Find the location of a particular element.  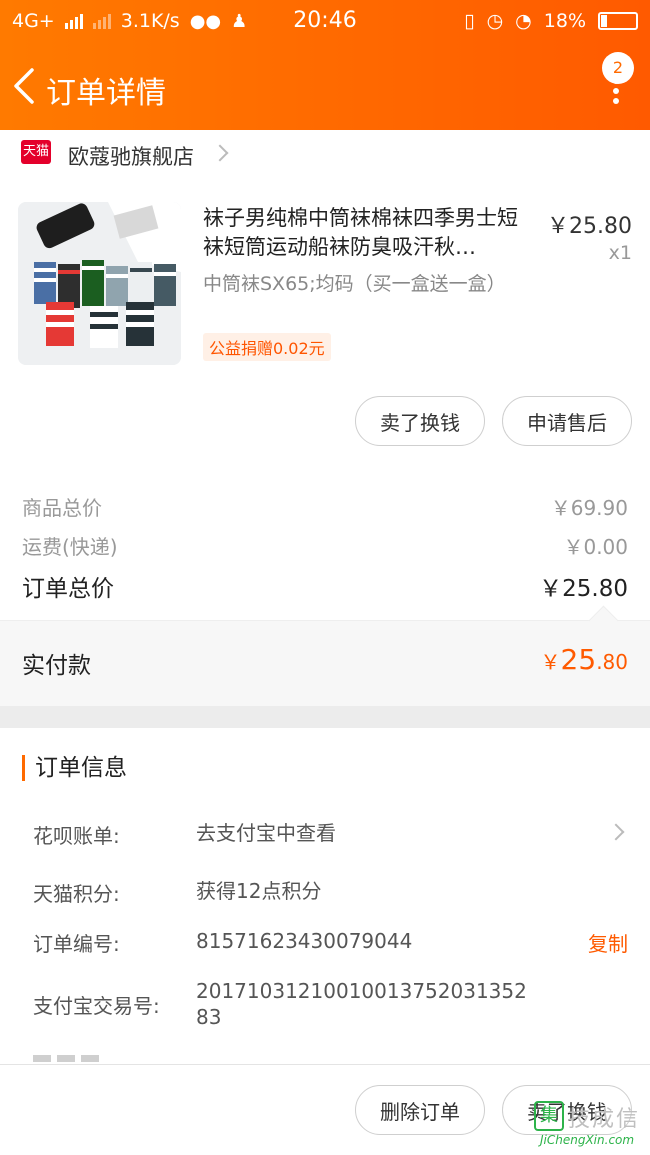

paid-value: ￥25.80 is located at coordinates (584, 659).